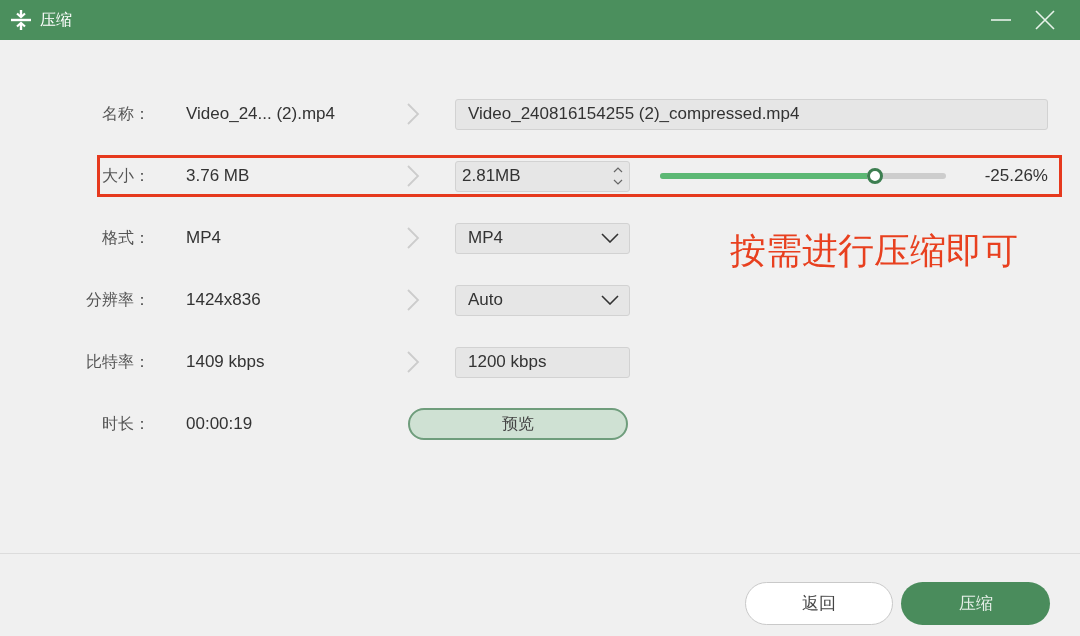 This screenshot has height=636, width=1080. I want to click on source-value: MP4, so click(204, 238).